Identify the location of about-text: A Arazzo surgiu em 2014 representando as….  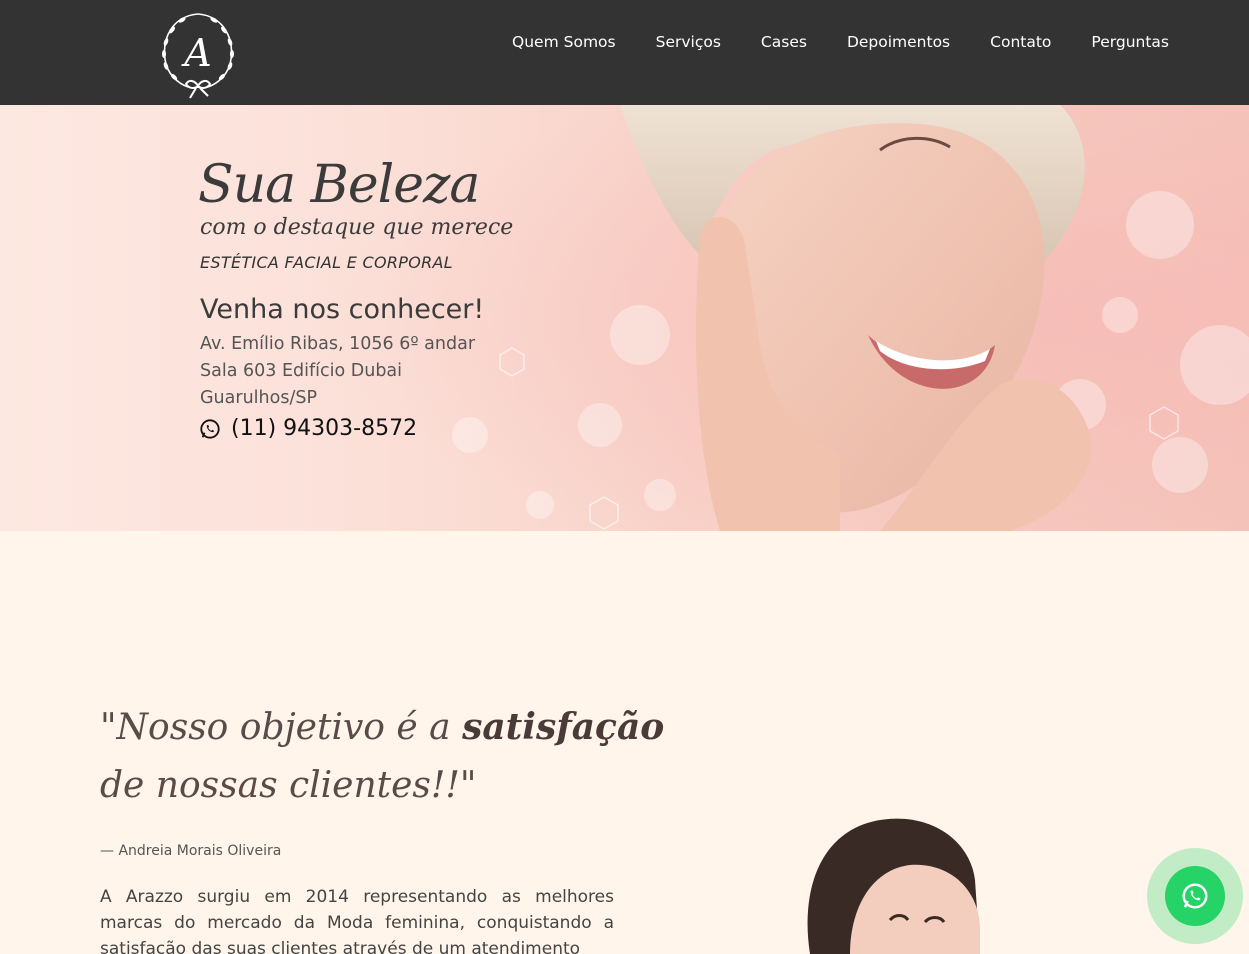
(357, 920).